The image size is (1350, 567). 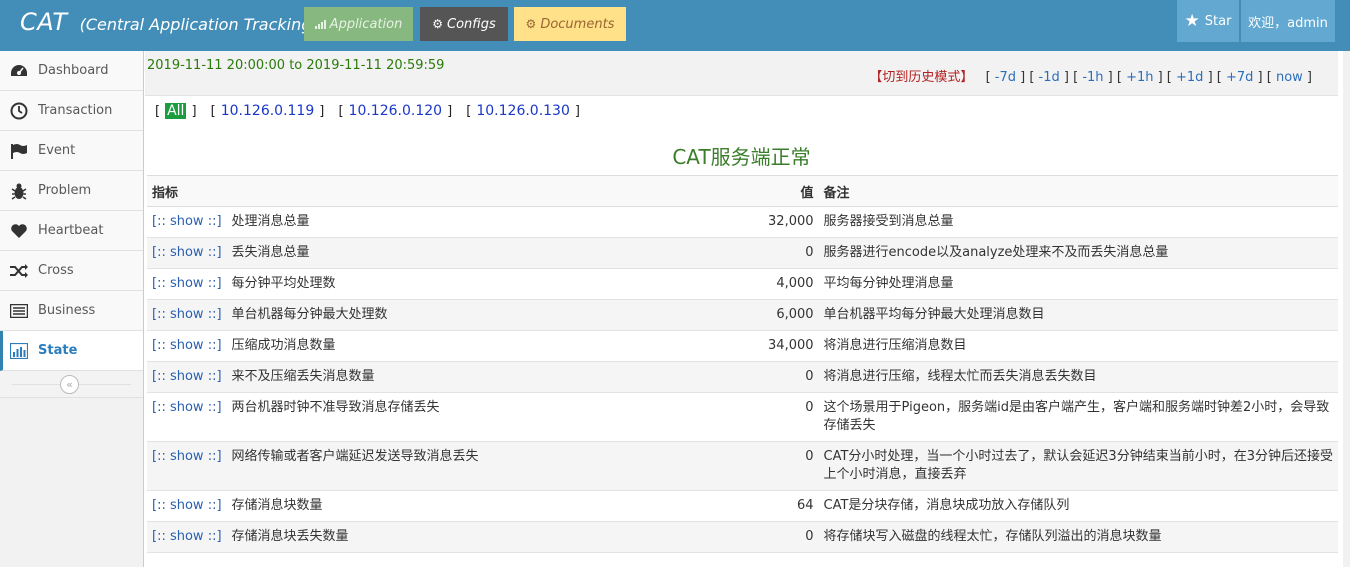 What do you see at coordinates (67, 310) in the screenshot?
I see `sidebar-item-label: Business` at bounding box center [67, 310].